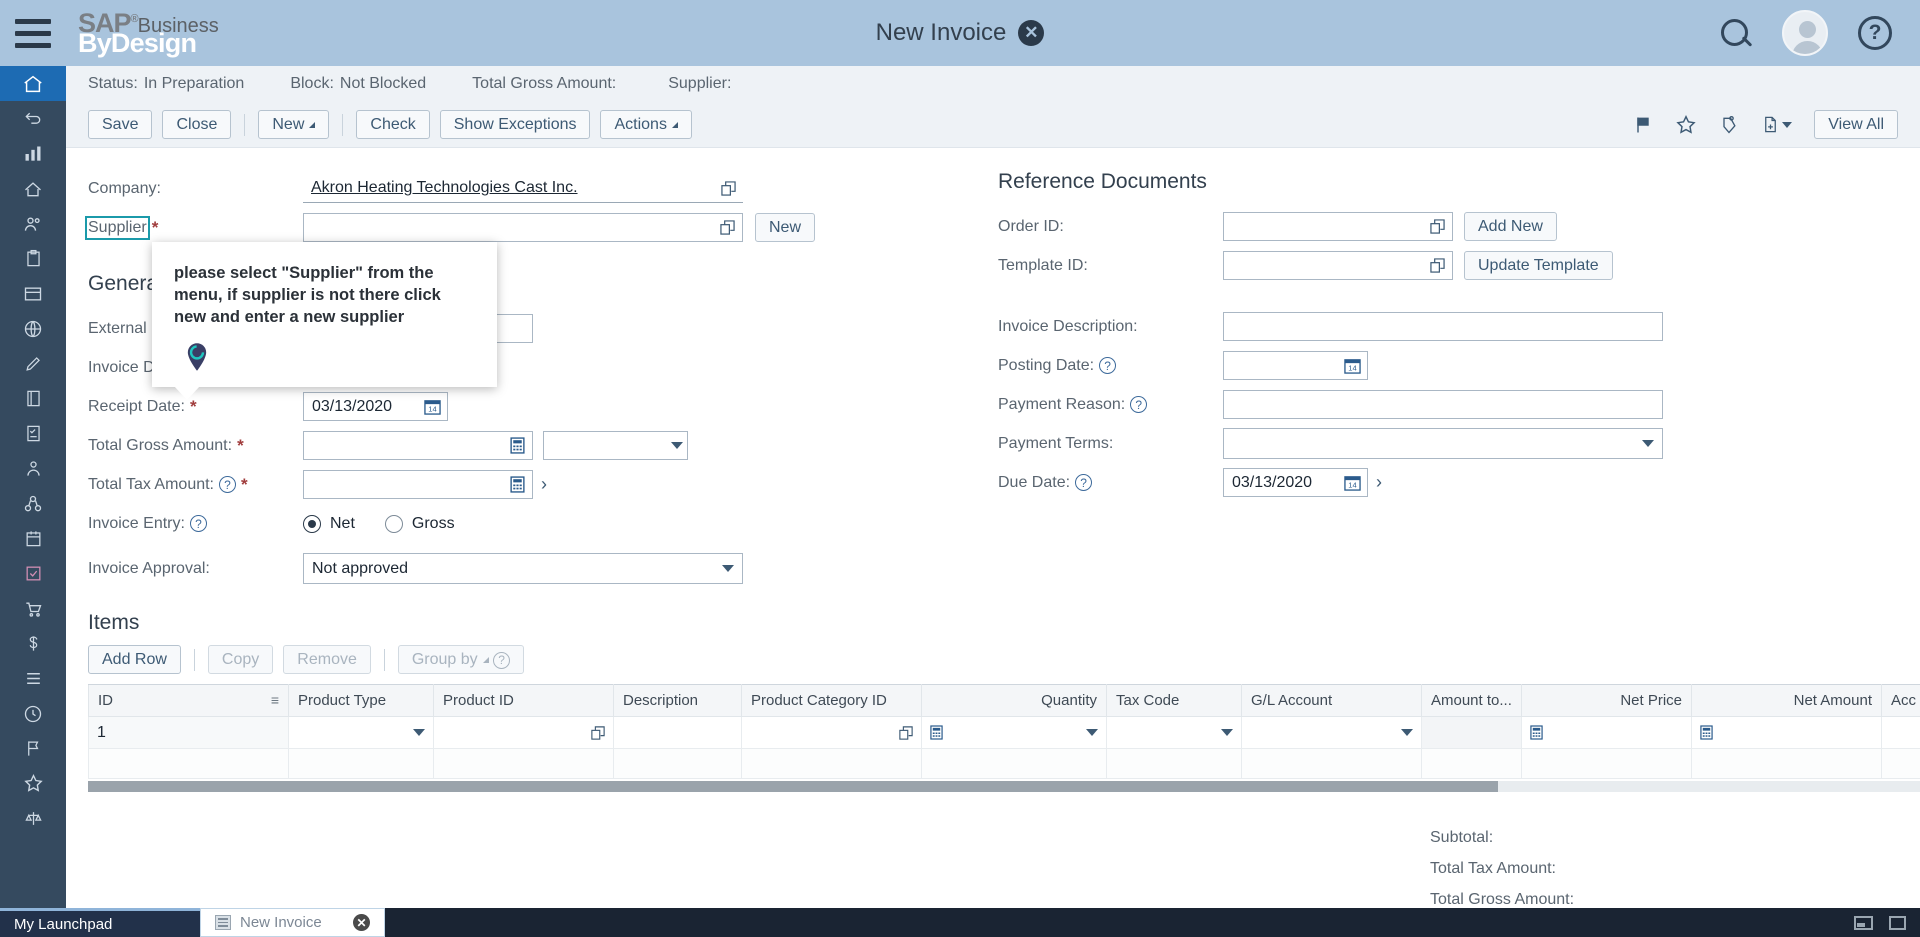  I want to click on company-field: Akron Heating Technologies Cast Inc., so click(523, 188).